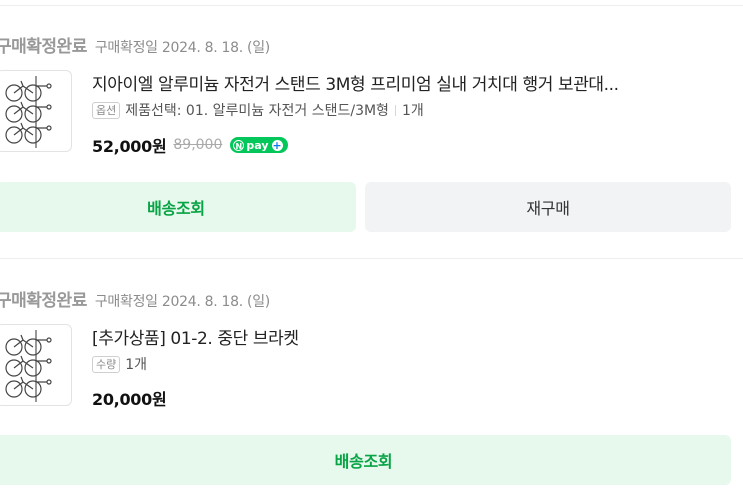  What do you see at coordinates (106, 110) in the screenshot?
I see `option-badge: 옵션` at bounding box center [106, 110].